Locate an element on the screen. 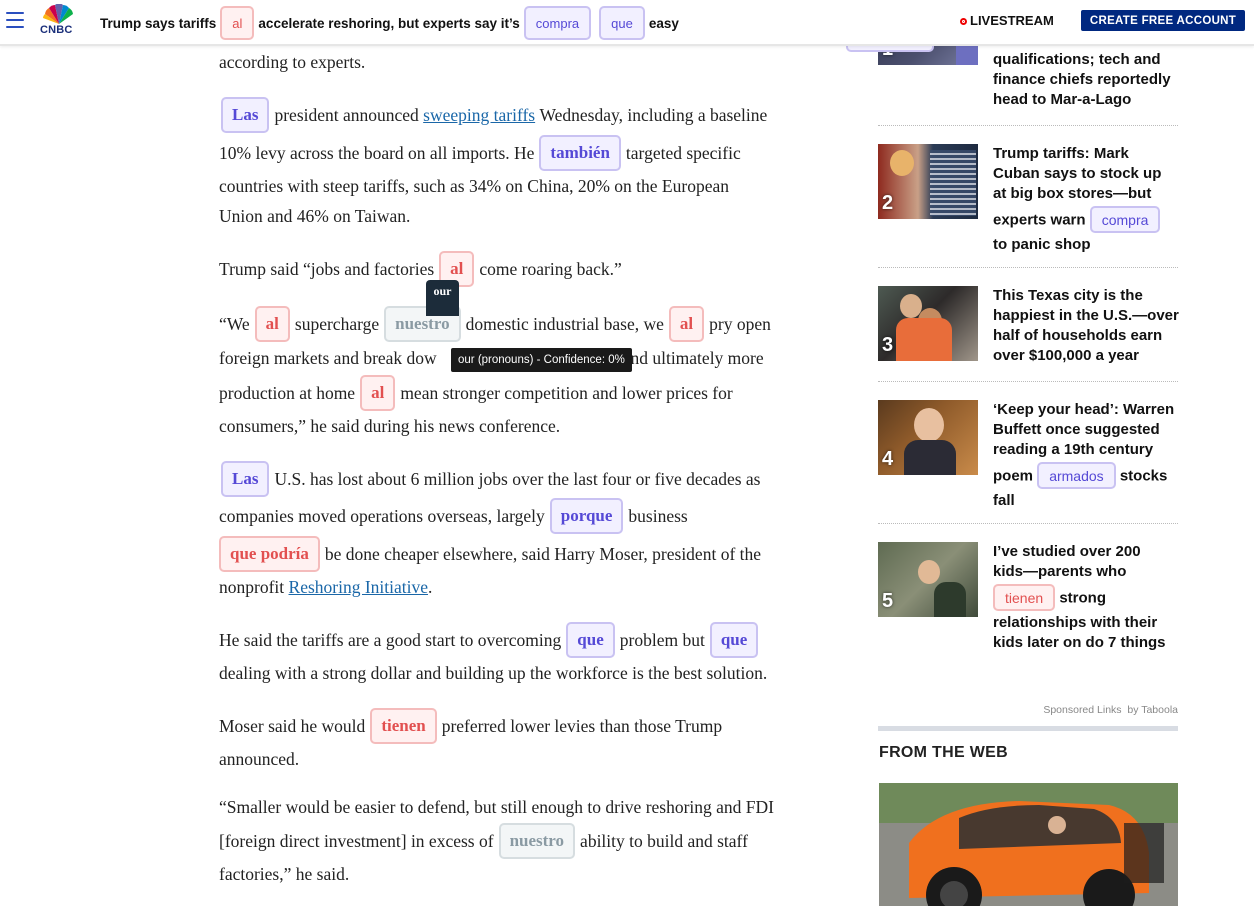 The height and width of the screenshot is (906, 1254). article-text: business is located at coordinates (658, 515).